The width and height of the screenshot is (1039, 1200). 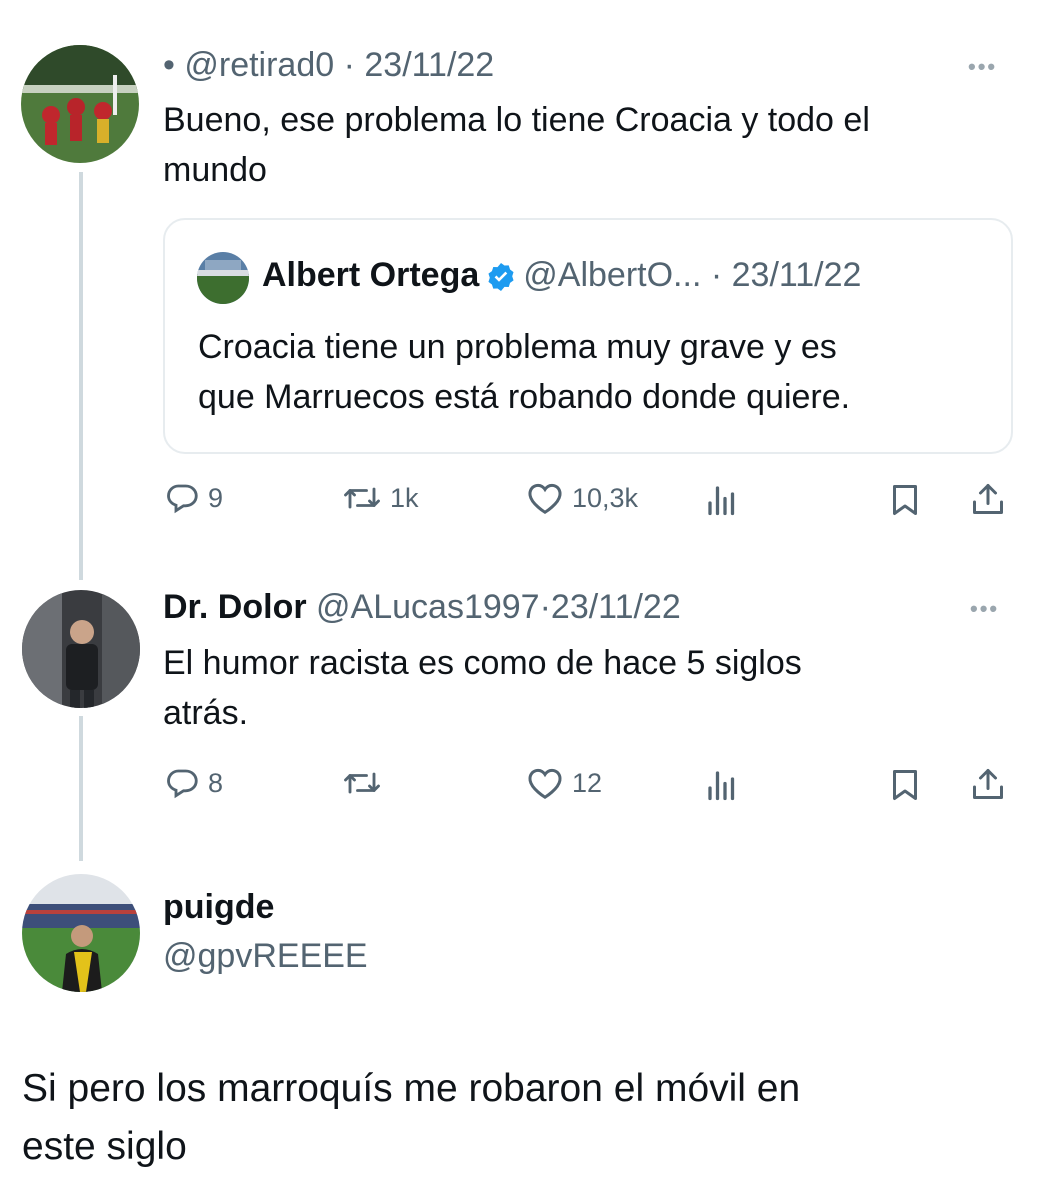 What do you see at coordinates (501, 277) in the screenshot?
I see `verified-badge-icon` at bounding box center [501, 277].